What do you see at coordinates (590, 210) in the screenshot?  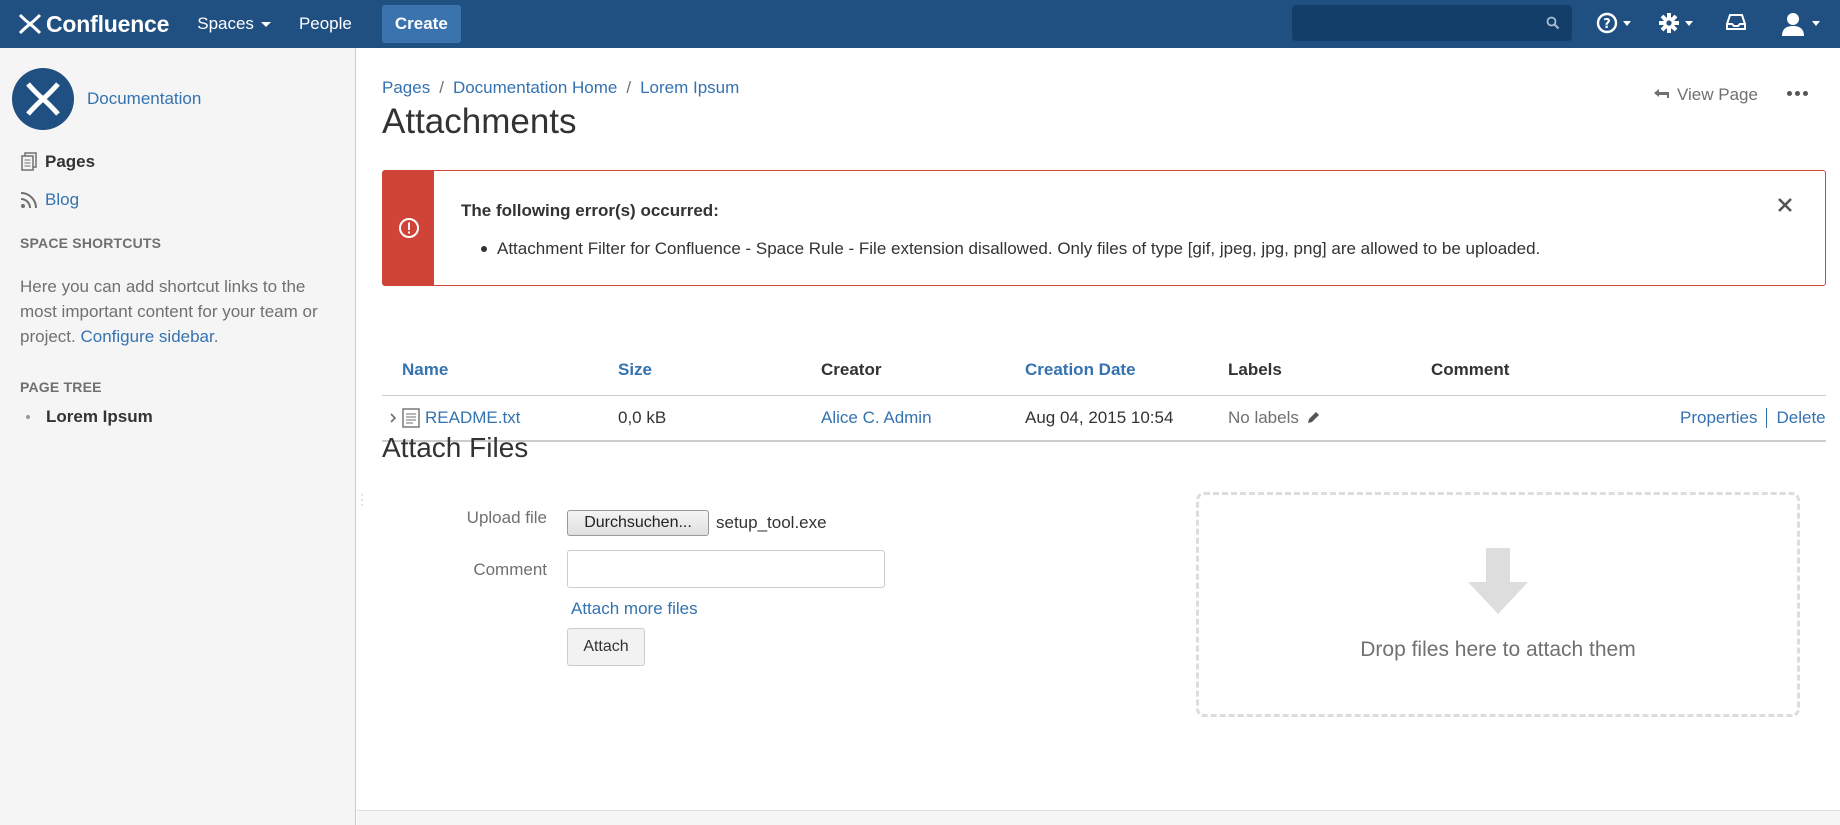 I see `error-title: The following error(s) occurred:` at bounding box center [590, 210].